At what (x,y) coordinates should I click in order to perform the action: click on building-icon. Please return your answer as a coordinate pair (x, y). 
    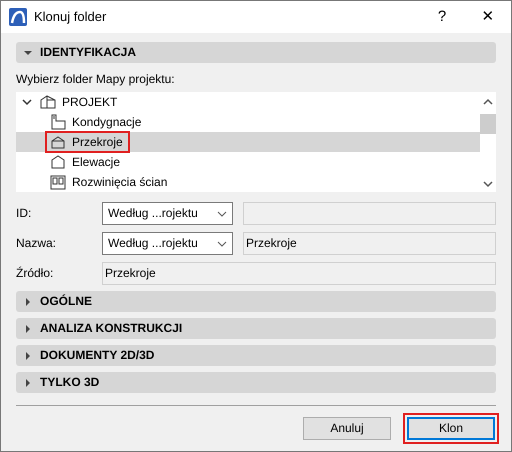
    Looking at the image, I should click on (48, 102).